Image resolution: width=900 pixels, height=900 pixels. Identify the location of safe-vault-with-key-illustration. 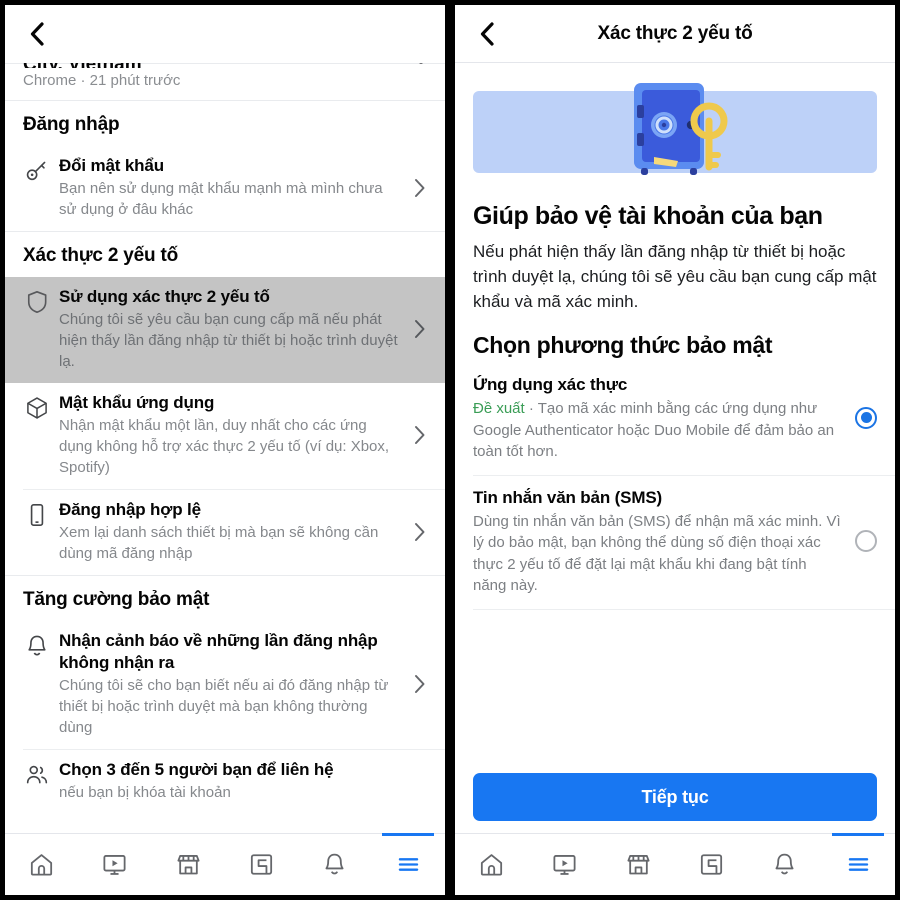
(681, 129).